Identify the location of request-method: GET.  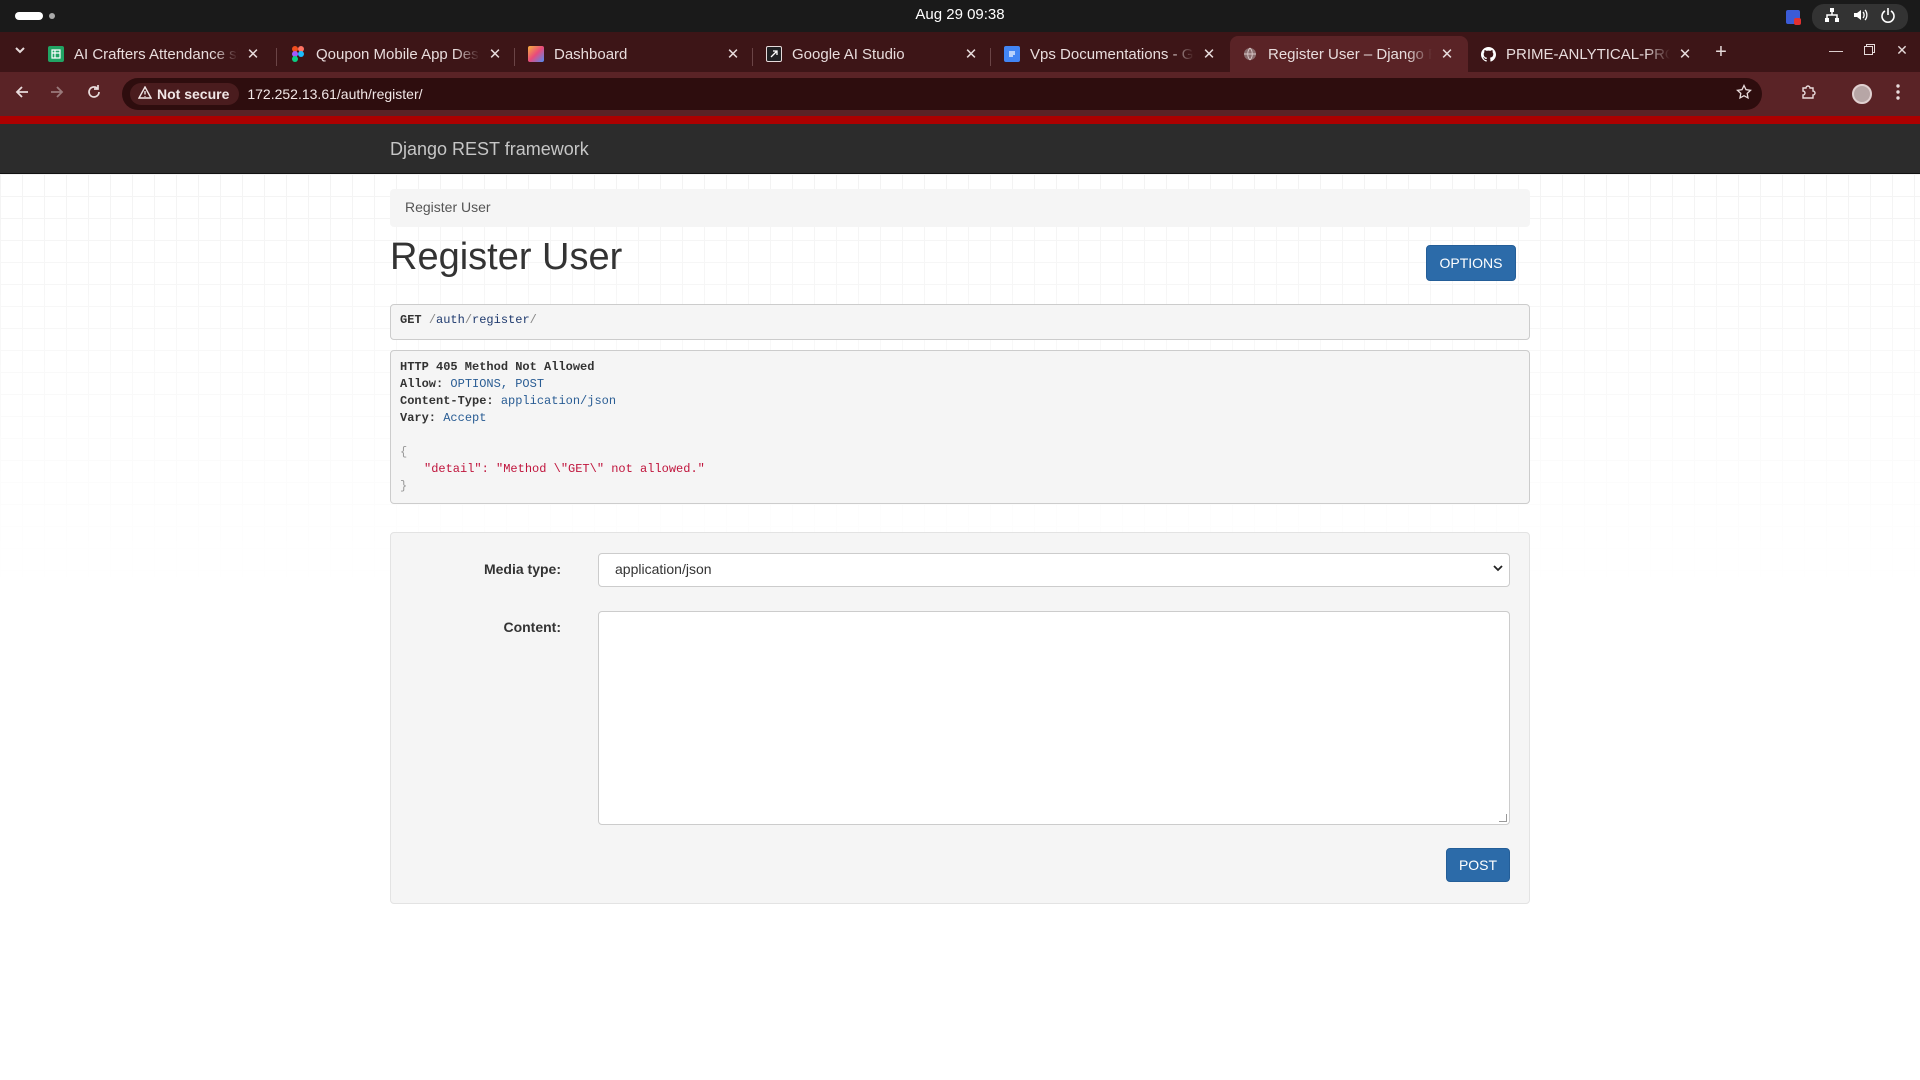
(411, 320).